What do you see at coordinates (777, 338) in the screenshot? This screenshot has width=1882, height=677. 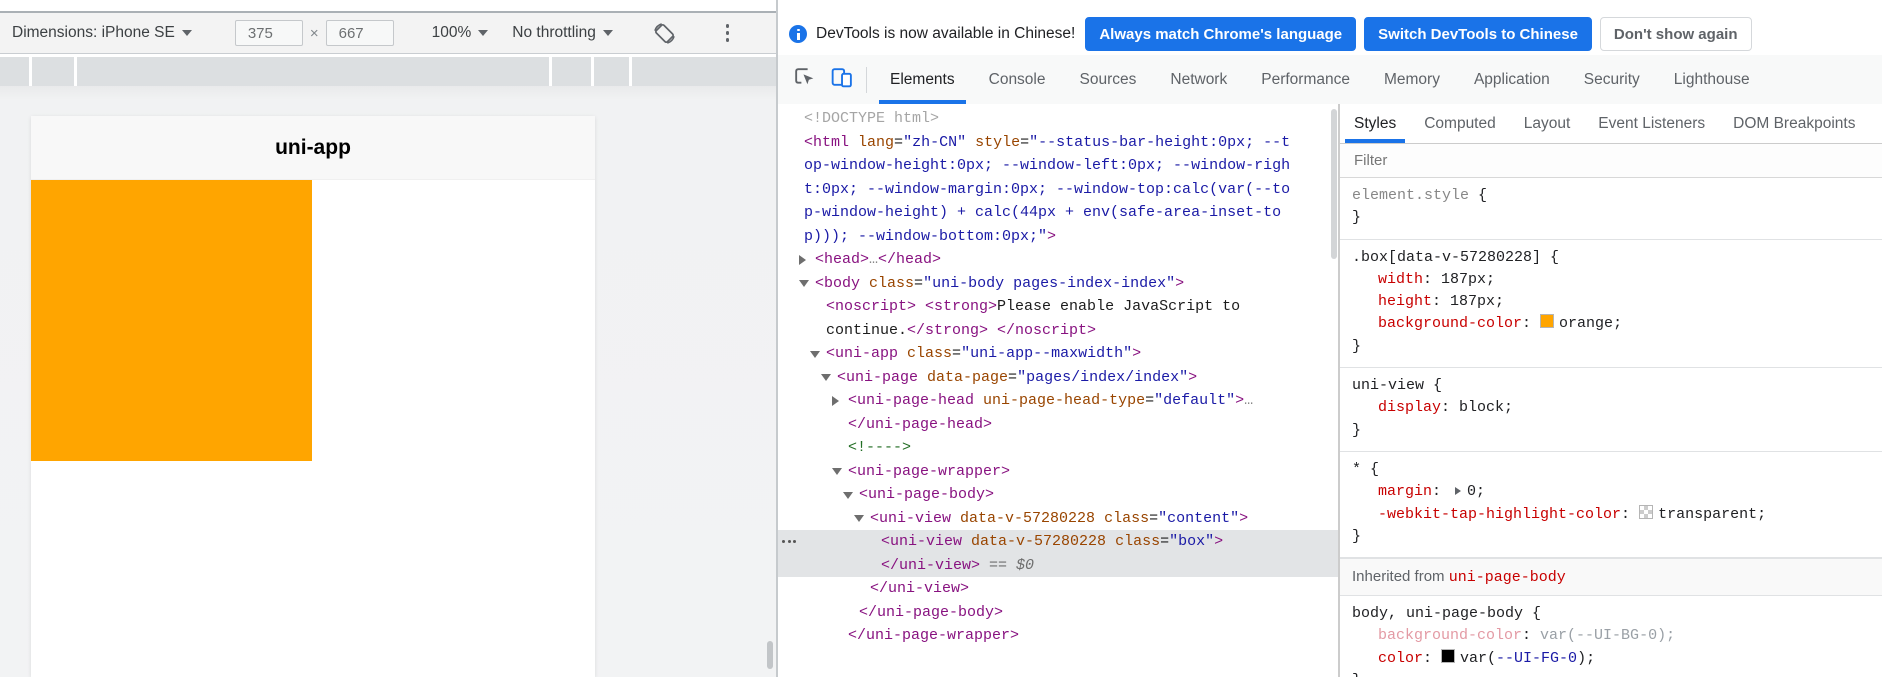 I see `pane-divider` at bounding box center [777, 338].